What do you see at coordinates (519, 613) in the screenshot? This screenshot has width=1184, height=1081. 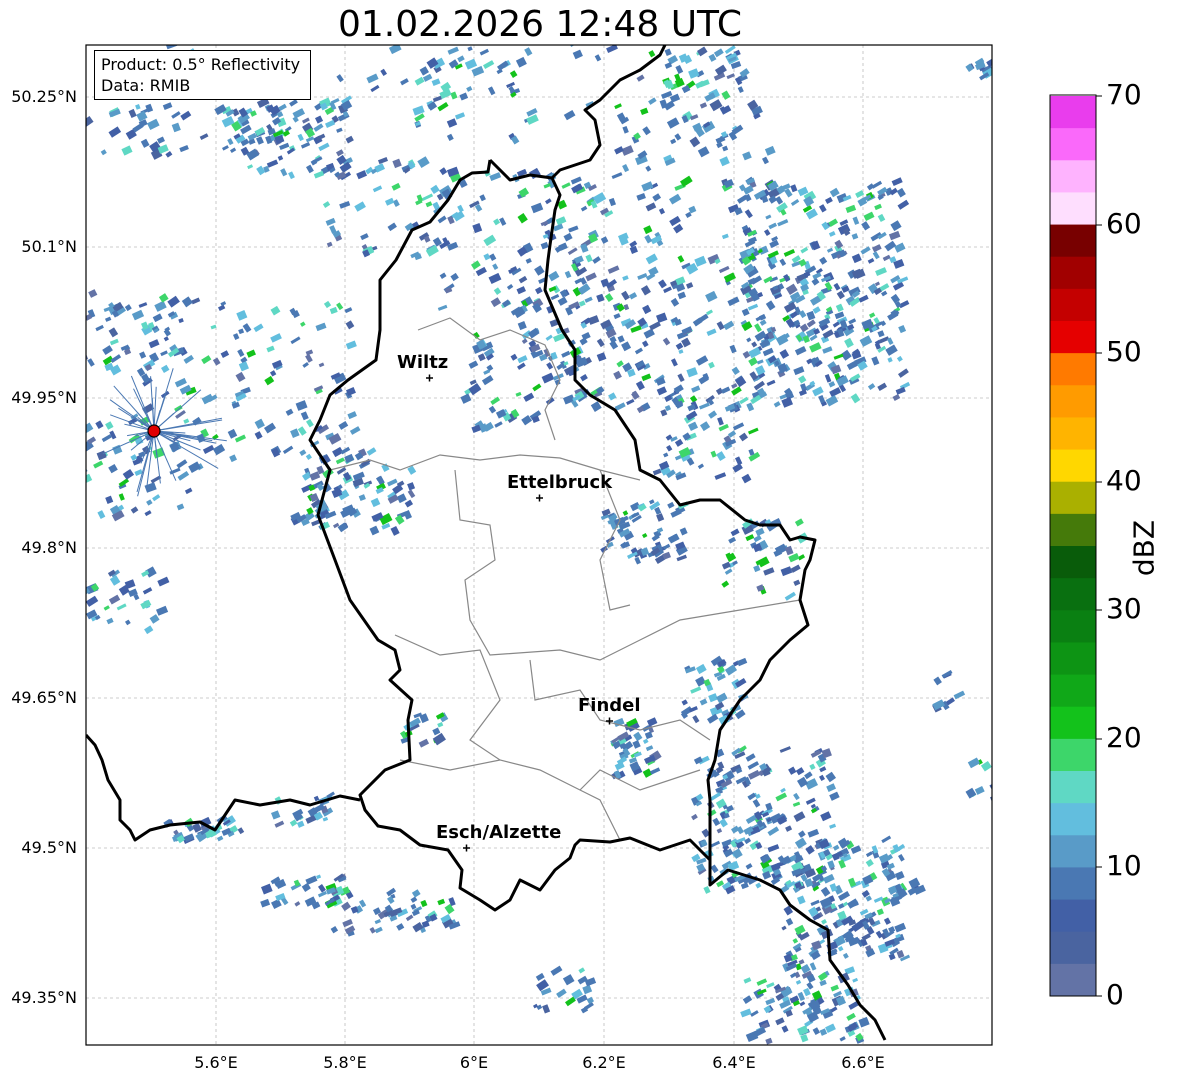 I see `city-markers` at bounding box center [519, 613].